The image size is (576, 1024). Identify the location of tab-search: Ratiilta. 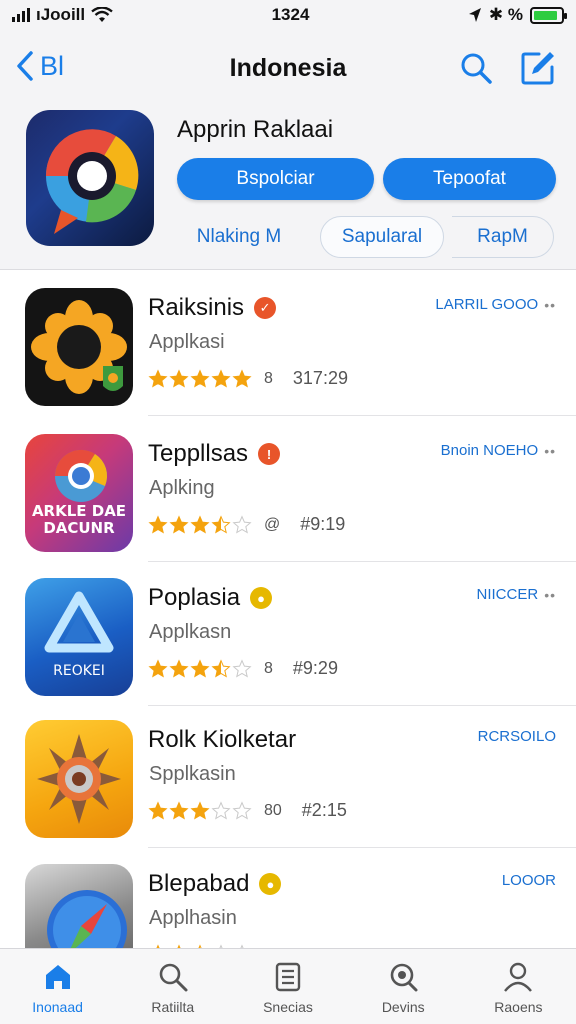
(172, 986).